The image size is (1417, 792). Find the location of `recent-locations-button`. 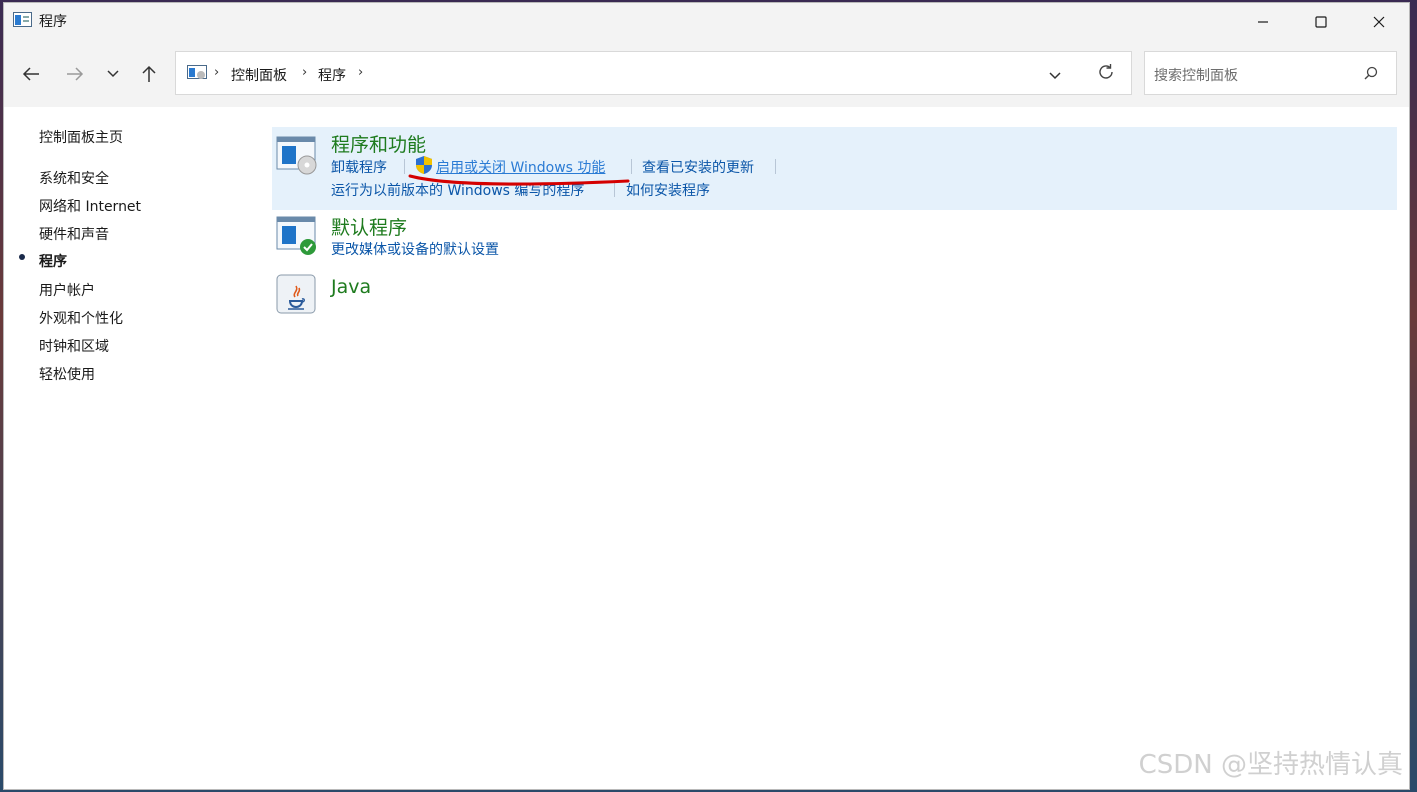

recent-locations-button is located at coordinates (113, 74).